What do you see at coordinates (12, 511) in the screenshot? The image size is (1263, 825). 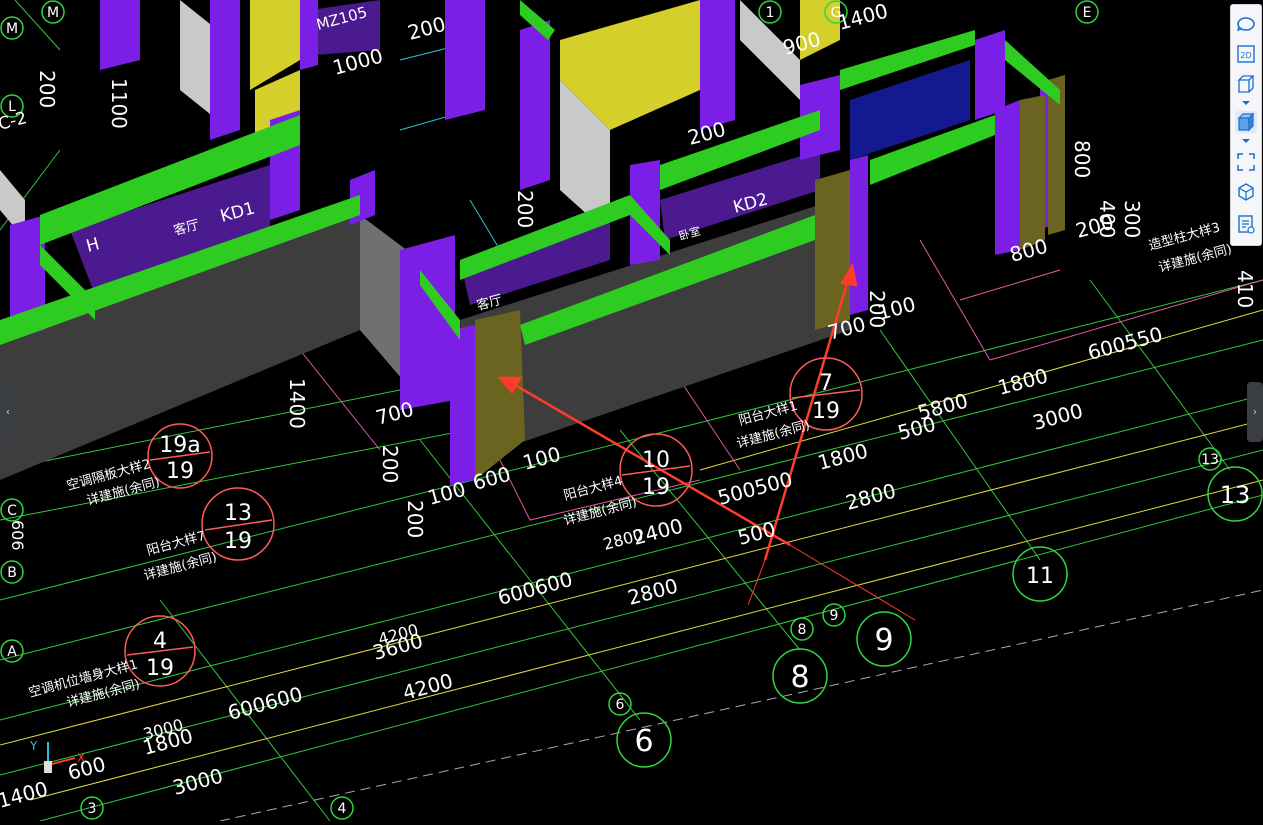 I see `axis-label-c: C` at bounding box center [12, 511].